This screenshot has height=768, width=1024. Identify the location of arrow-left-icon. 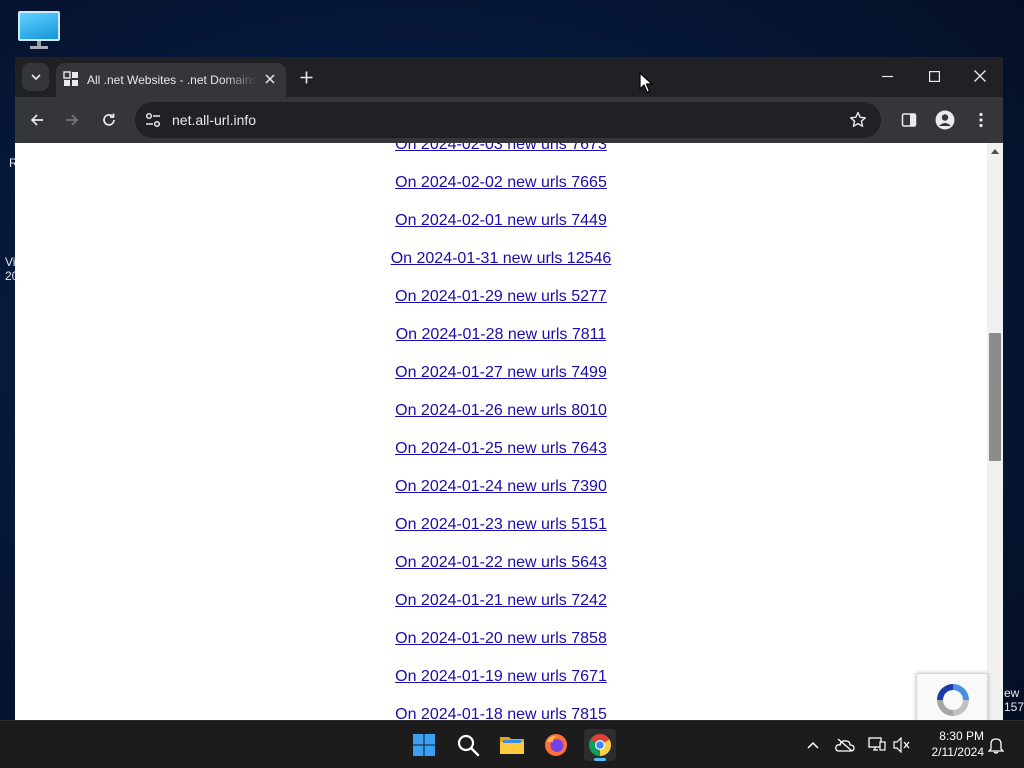
(36, 120).